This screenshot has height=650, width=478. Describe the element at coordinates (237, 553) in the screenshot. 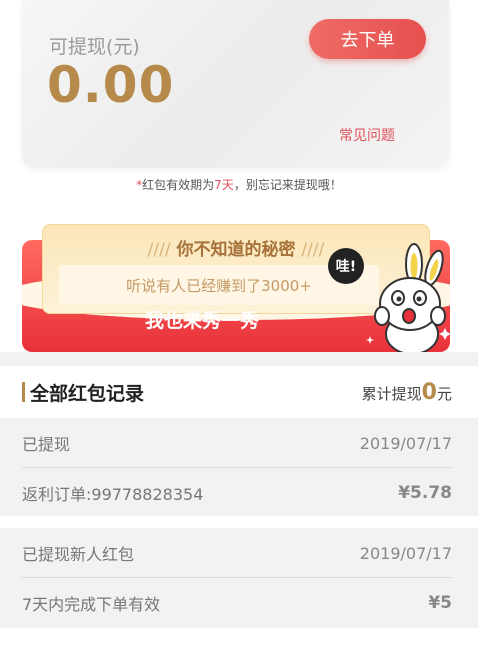

I see `record-status-row: 已提现新人红包 2019/07/17` at that location.